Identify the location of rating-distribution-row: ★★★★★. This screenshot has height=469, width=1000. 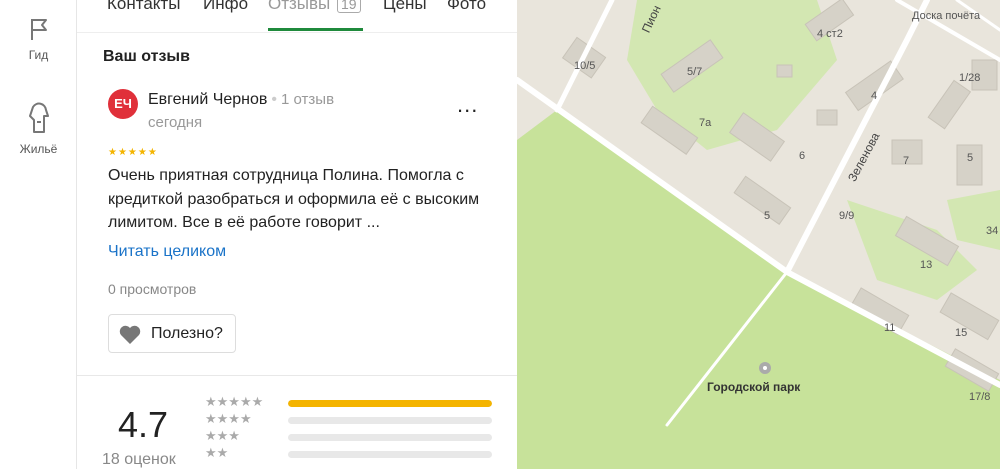
(355, 402).